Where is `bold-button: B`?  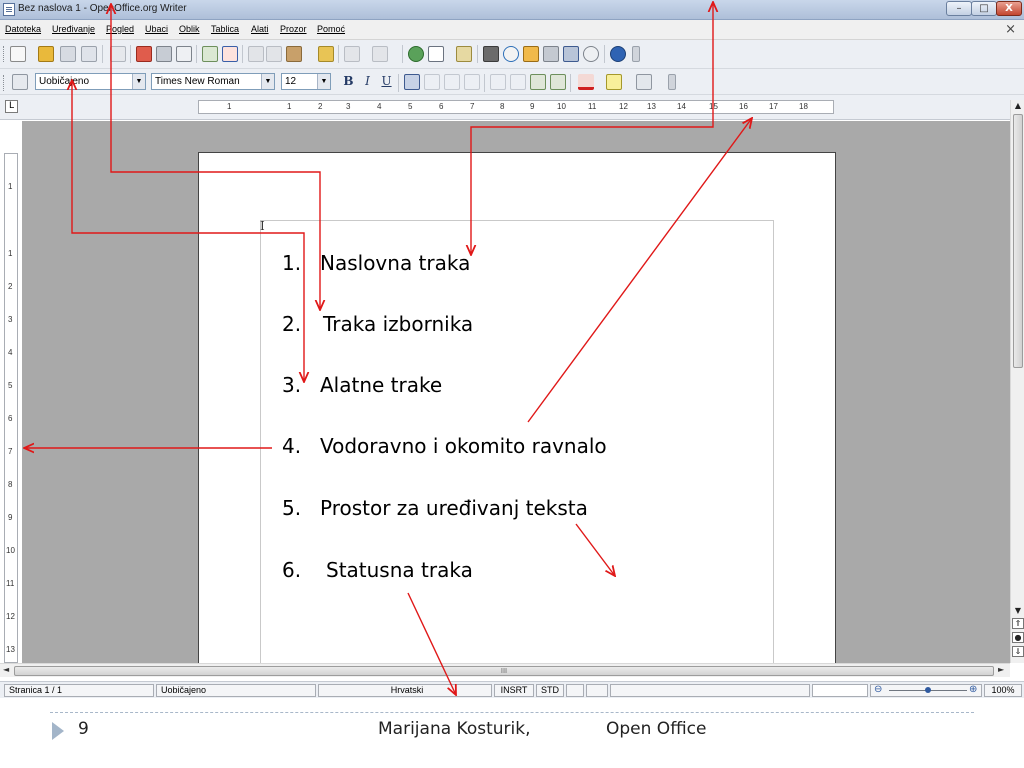 bold-button: B is located at coordinates (348, 81).